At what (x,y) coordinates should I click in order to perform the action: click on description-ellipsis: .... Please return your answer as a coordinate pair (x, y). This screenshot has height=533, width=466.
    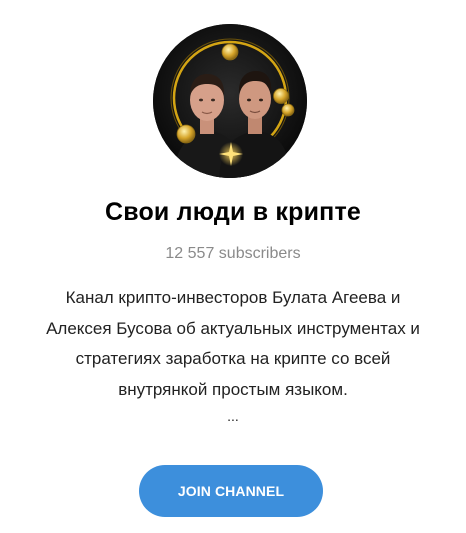
    Looking at the image, I should click on (233, 416).